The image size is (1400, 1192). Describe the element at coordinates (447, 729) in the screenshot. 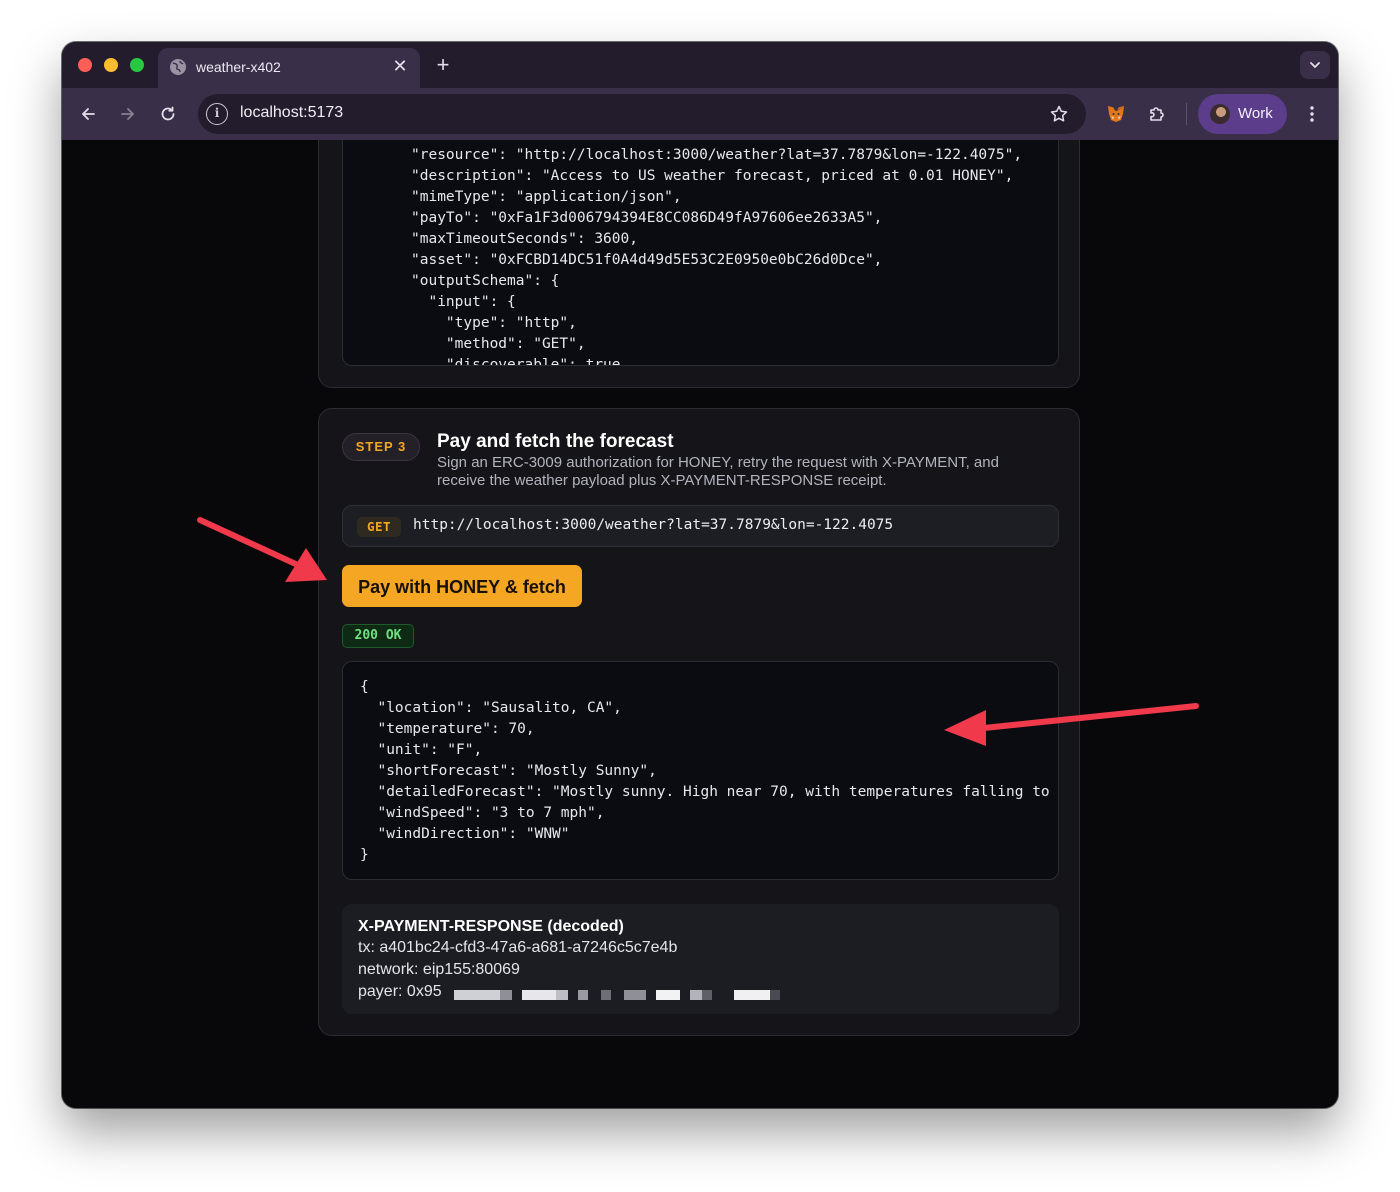

I see `code-line: "temperature": 70,` at that location.